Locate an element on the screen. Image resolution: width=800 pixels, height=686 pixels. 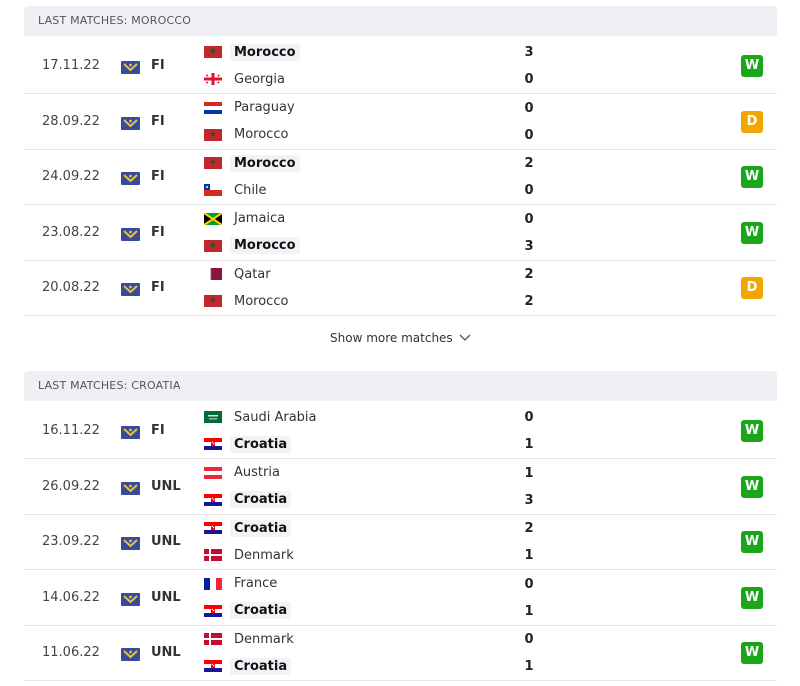
away-team: Georgia is located at coordinates (244, 79).